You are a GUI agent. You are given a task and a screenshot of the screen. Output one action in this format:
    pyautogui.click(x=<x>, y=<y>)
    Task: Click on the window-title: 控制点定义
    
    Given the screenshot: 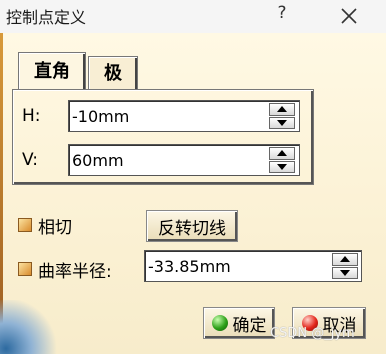 What is the action you would take?
    pyautogui.click(x=46, y=17)
    